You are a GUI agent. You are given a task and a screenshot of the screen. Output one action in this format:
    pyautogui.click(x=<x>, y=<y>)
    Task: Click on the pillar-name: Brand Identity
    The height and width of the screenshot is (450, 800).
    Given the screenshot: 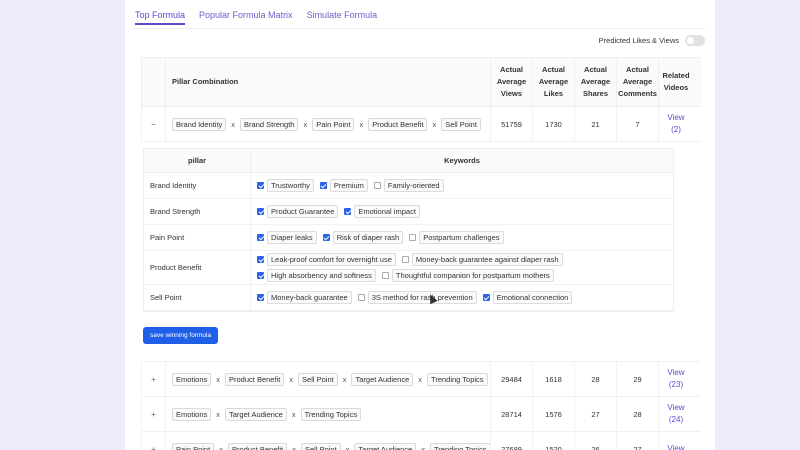 What is the action you would take?
    pyautogui.click(x=173, y=185)
    